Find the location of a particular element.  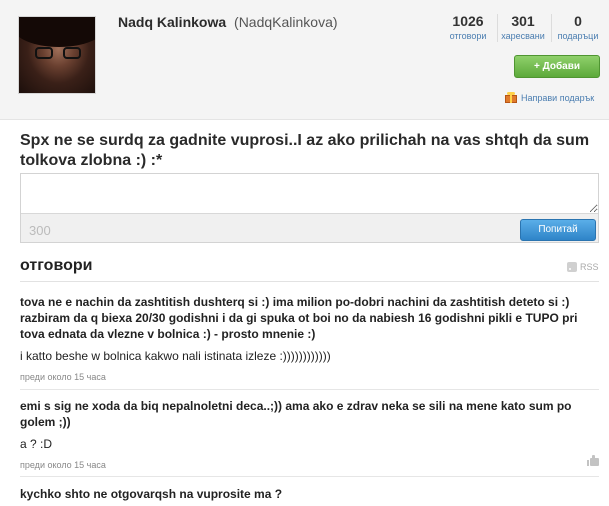

avatar-hair is located at coordinates (57, 32).